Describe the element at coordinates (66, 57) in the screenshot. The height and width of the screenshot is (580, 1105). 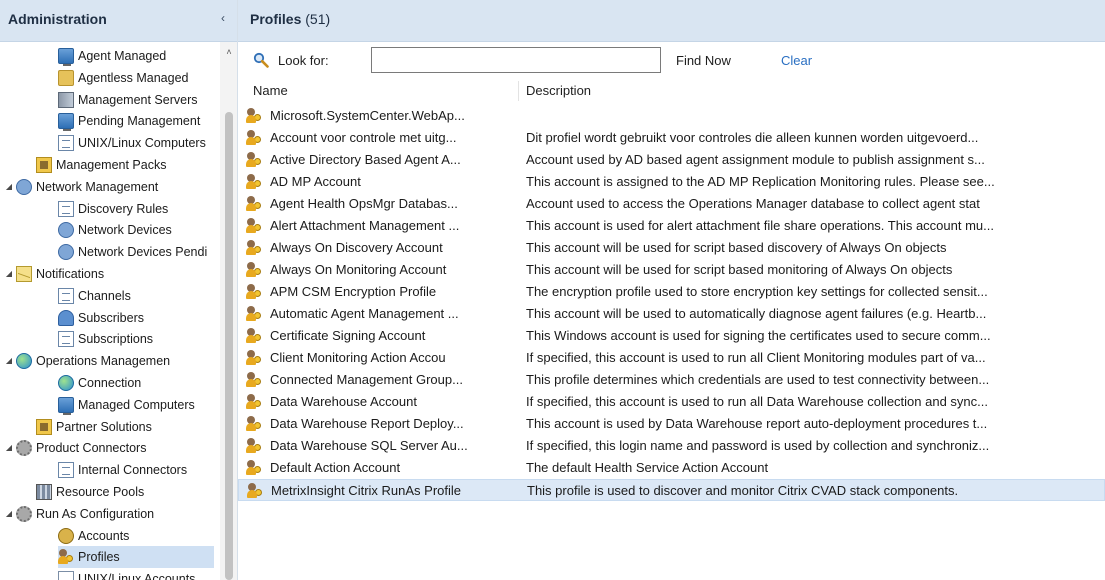
I see `agent-managed-icon` at that location.